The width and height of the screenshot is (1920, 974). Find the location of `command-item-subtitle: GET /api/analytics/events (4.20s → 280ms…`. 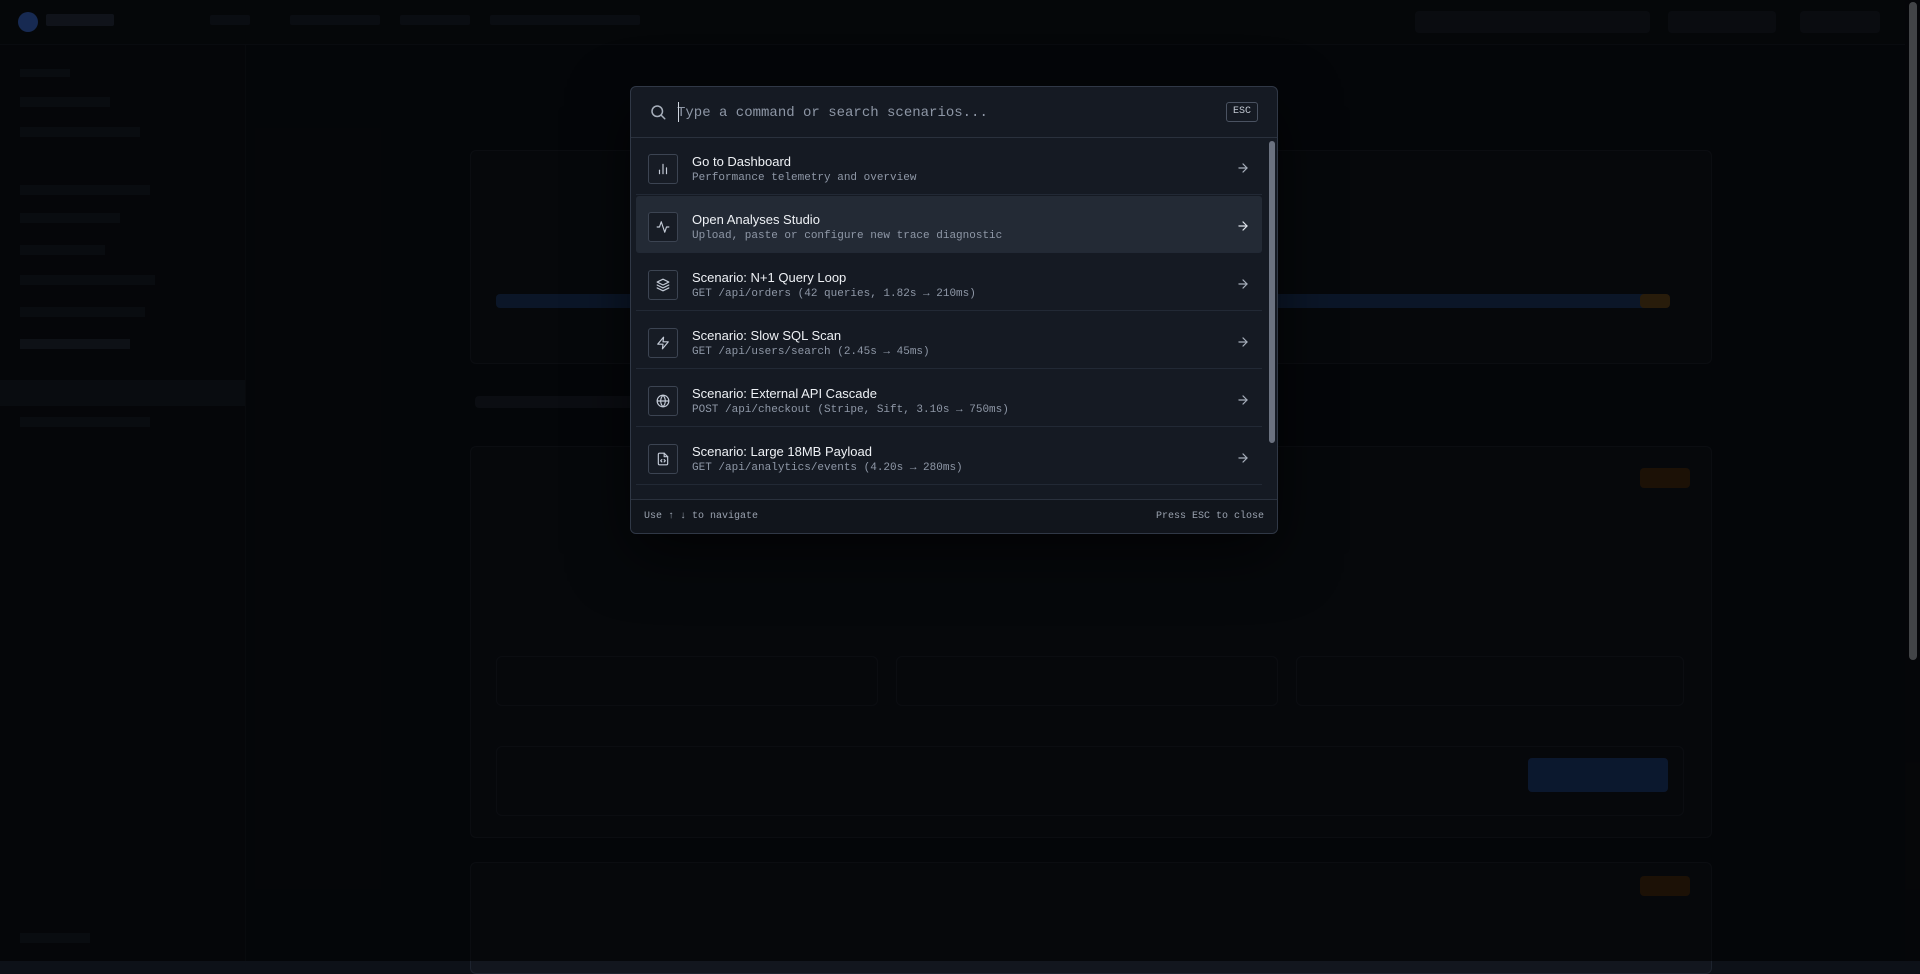

command-item-subtitle: GET /api/analytics/events (4.20s → 280ms… is located at coordinates (827, 468).